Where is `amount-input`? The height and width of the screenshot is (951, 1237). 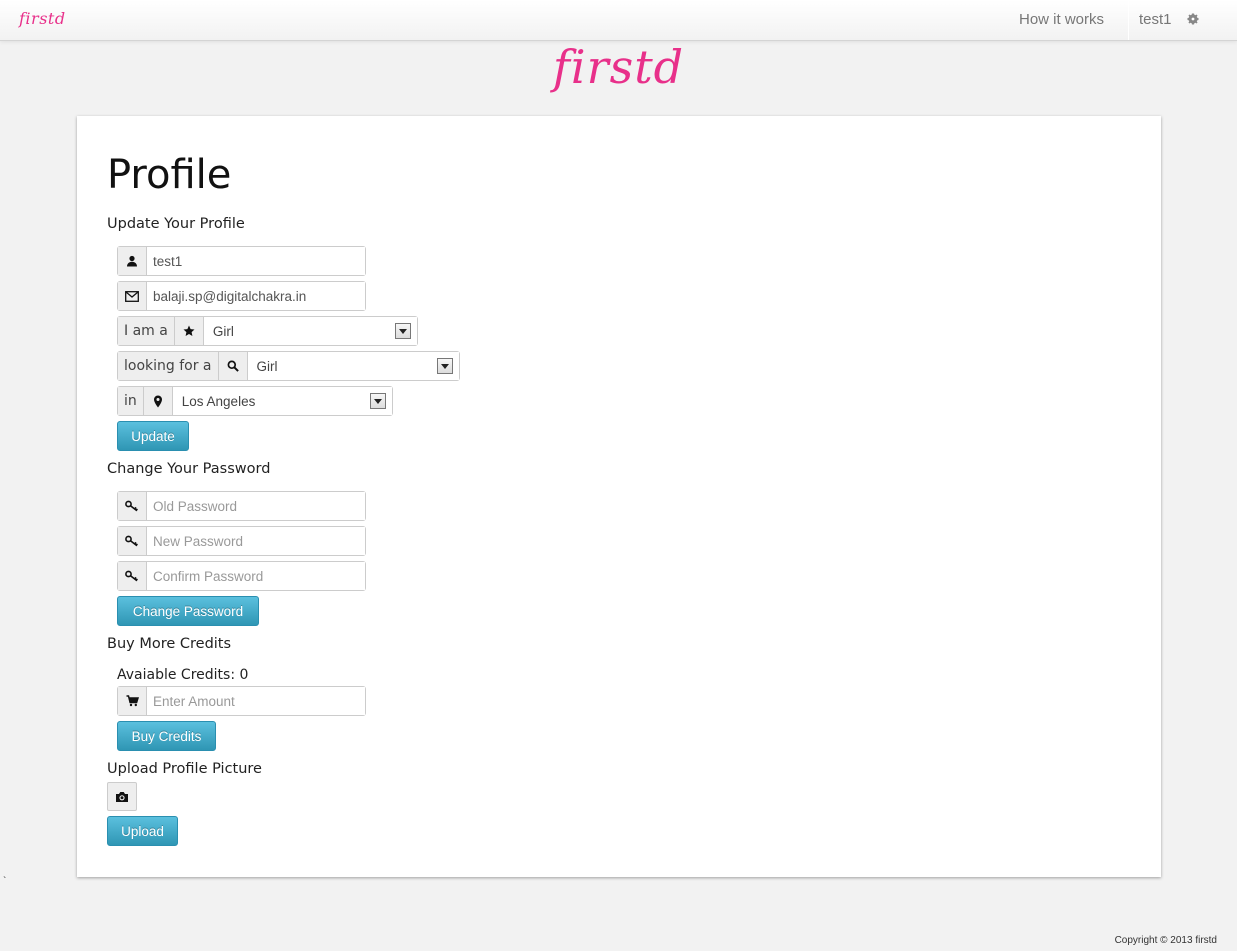 amount-input is located at coordinates (256, 701).